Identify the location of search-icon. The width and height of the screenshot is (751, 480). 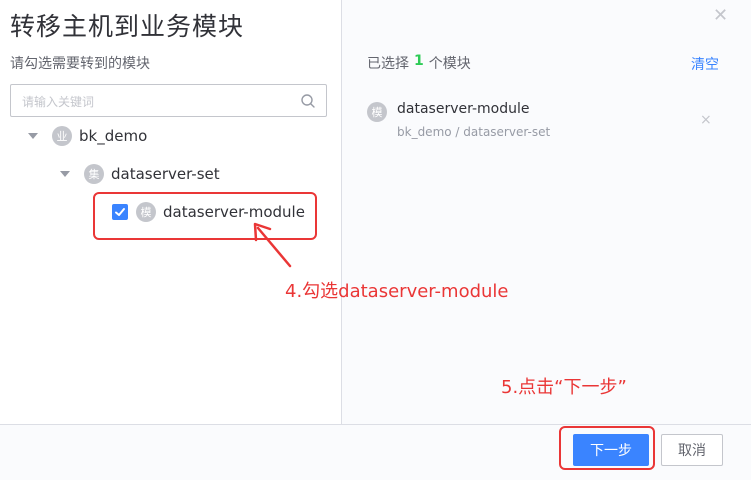
(308, 101).